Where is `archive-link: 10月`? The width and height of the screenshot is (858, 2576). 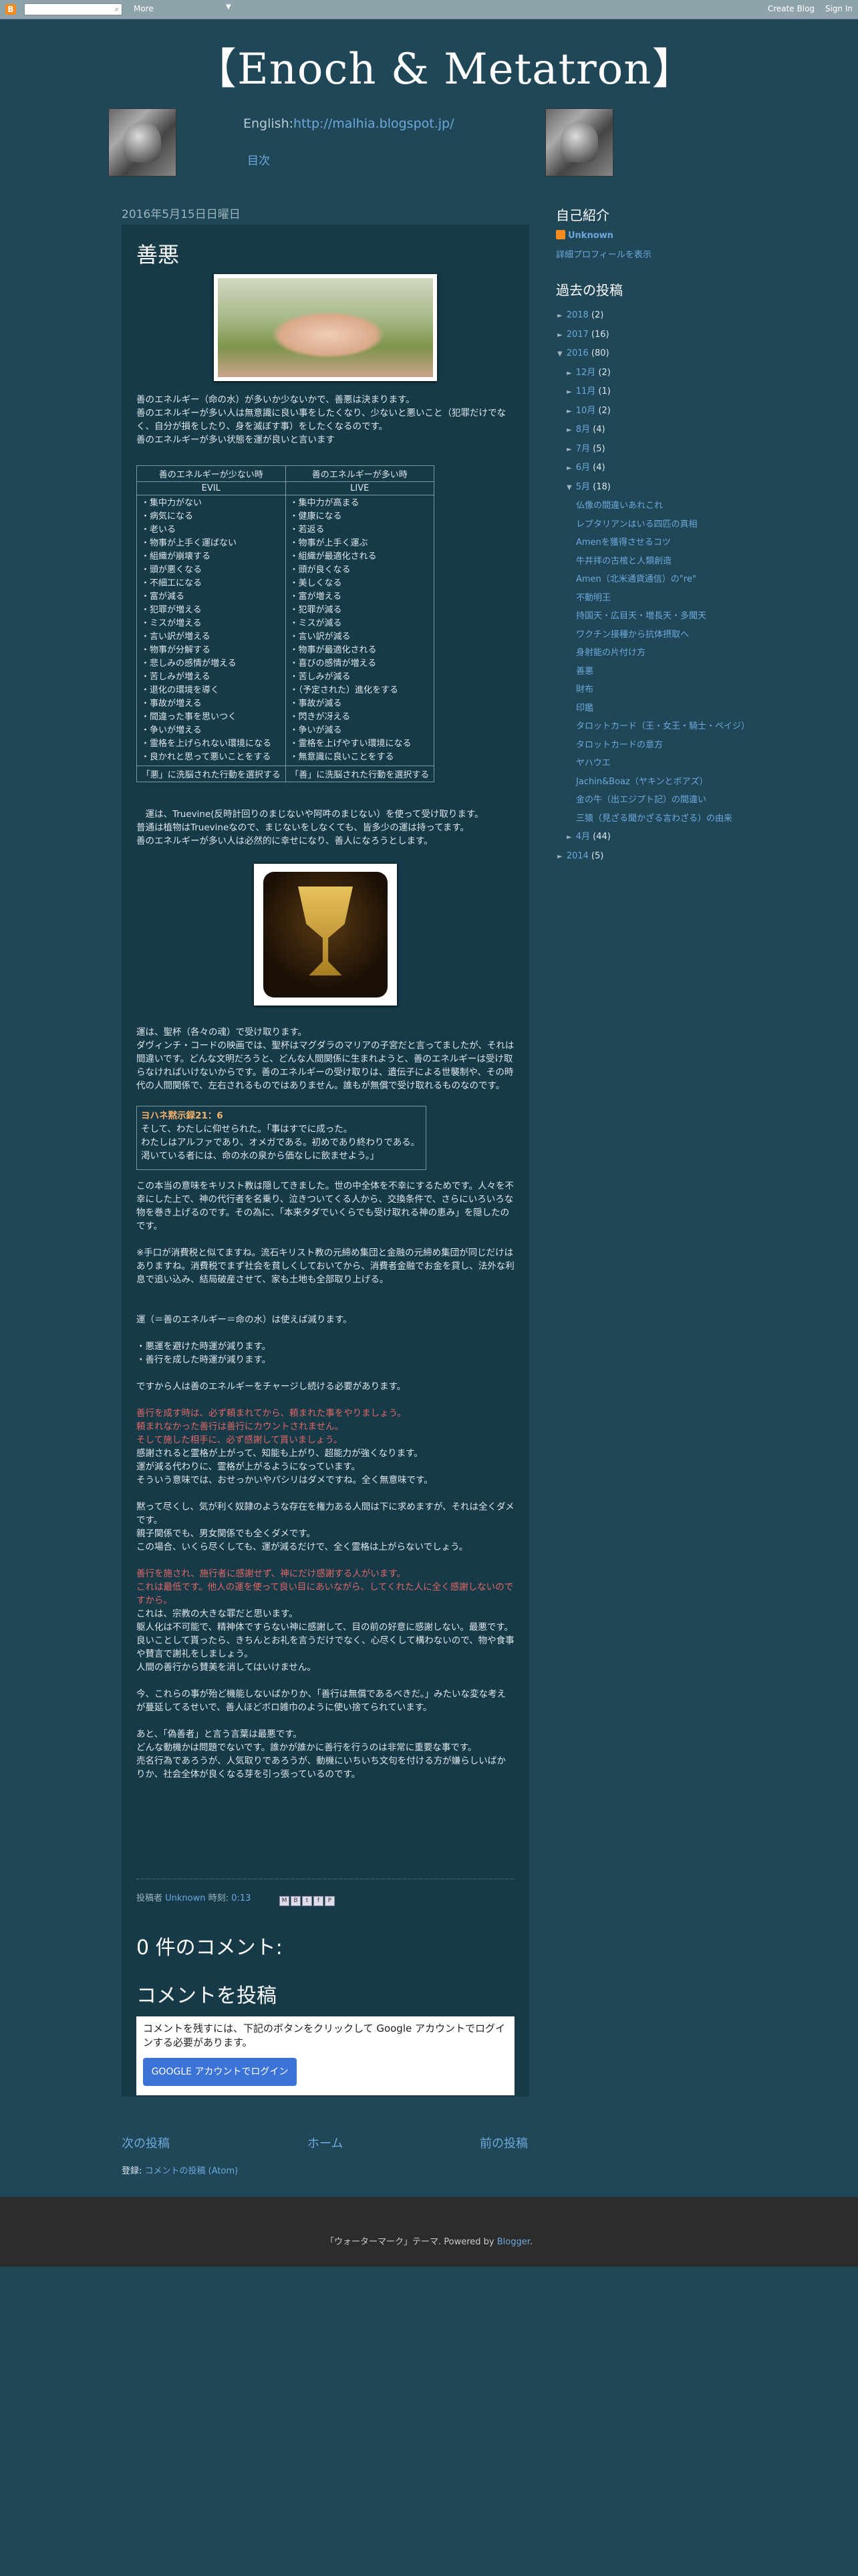 archive-link: 10月 is located at coordinates (586, 411).